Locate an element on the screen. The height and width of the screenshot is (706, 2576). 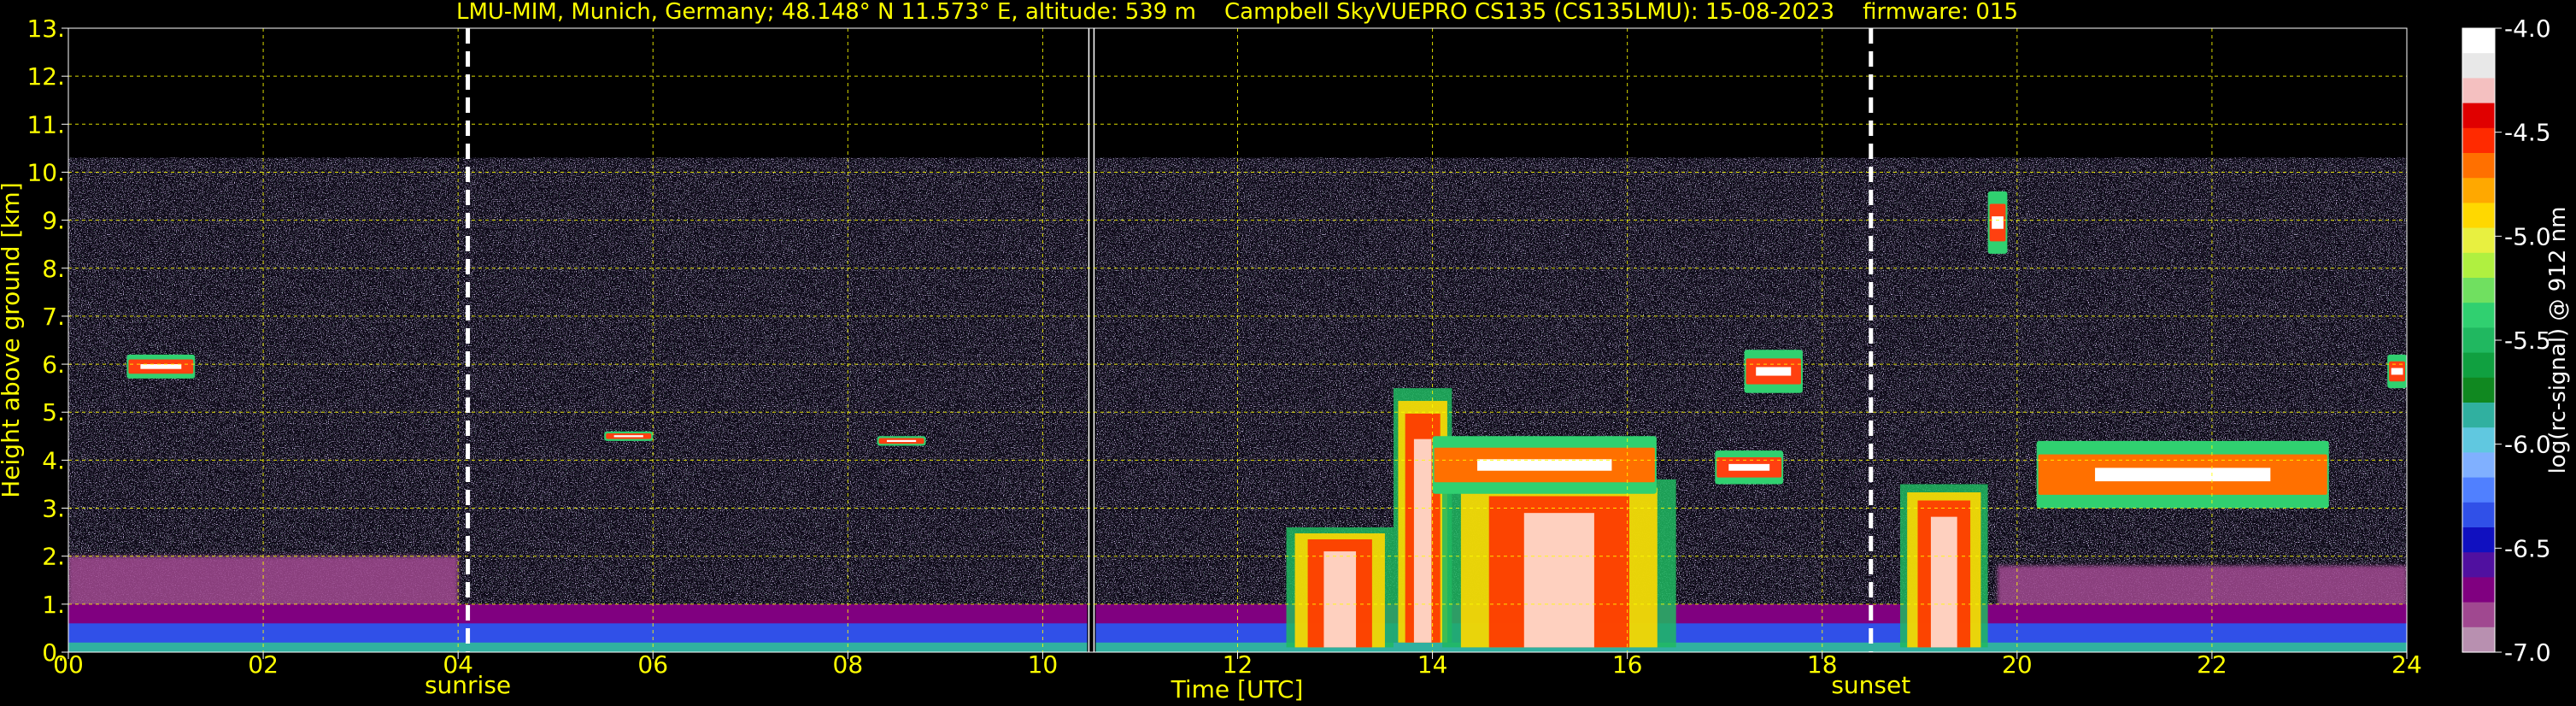
y-axis-label: Height above ground [km] is located at coordinates (12, 340).